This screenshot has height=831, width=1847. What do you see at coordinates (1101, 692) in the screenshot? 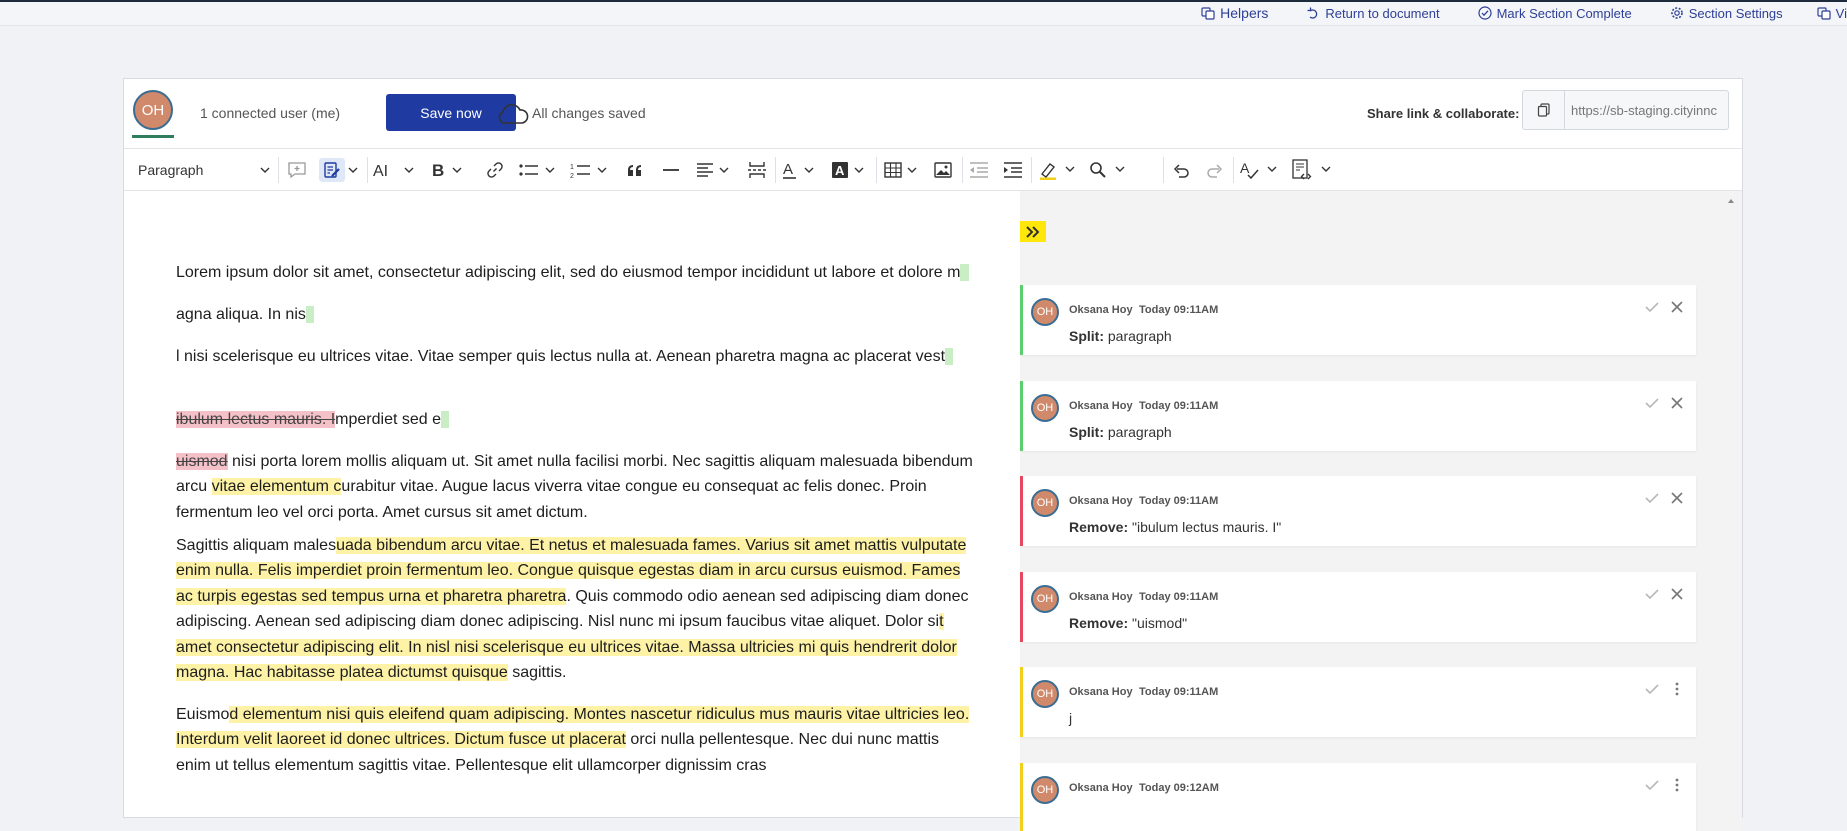
I see `comment-author: Oksana Hoy` at bounding box center [1101, 692].